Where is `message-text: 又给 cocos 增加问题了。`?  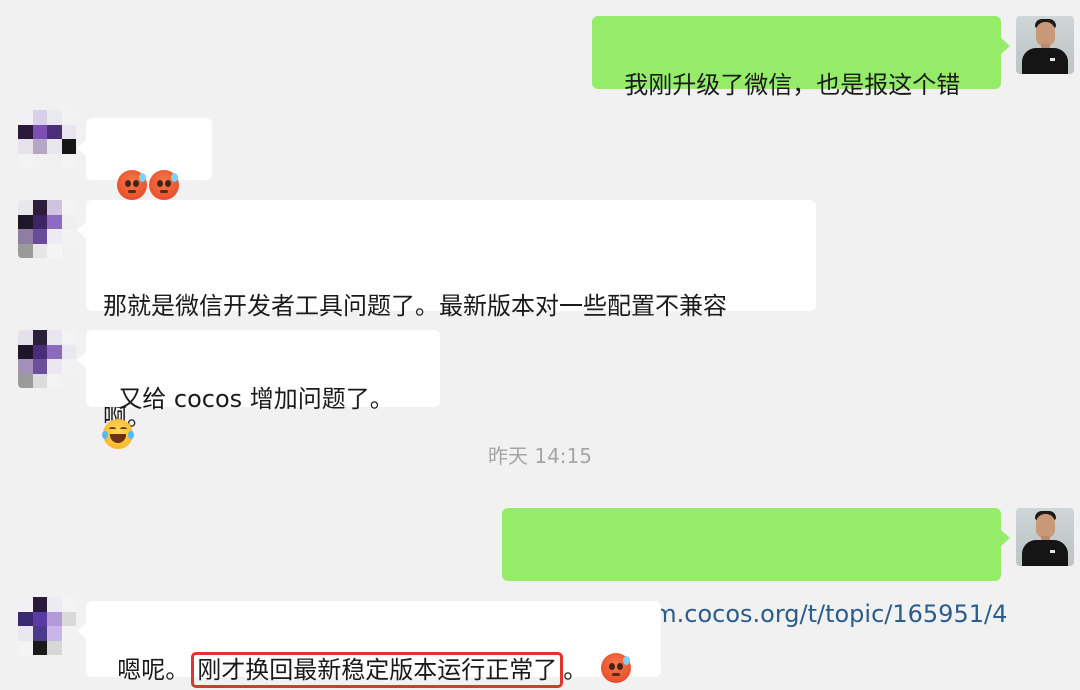
message-text: 又给 cocos 增加问题了。 is located at coordinates (256, 399).